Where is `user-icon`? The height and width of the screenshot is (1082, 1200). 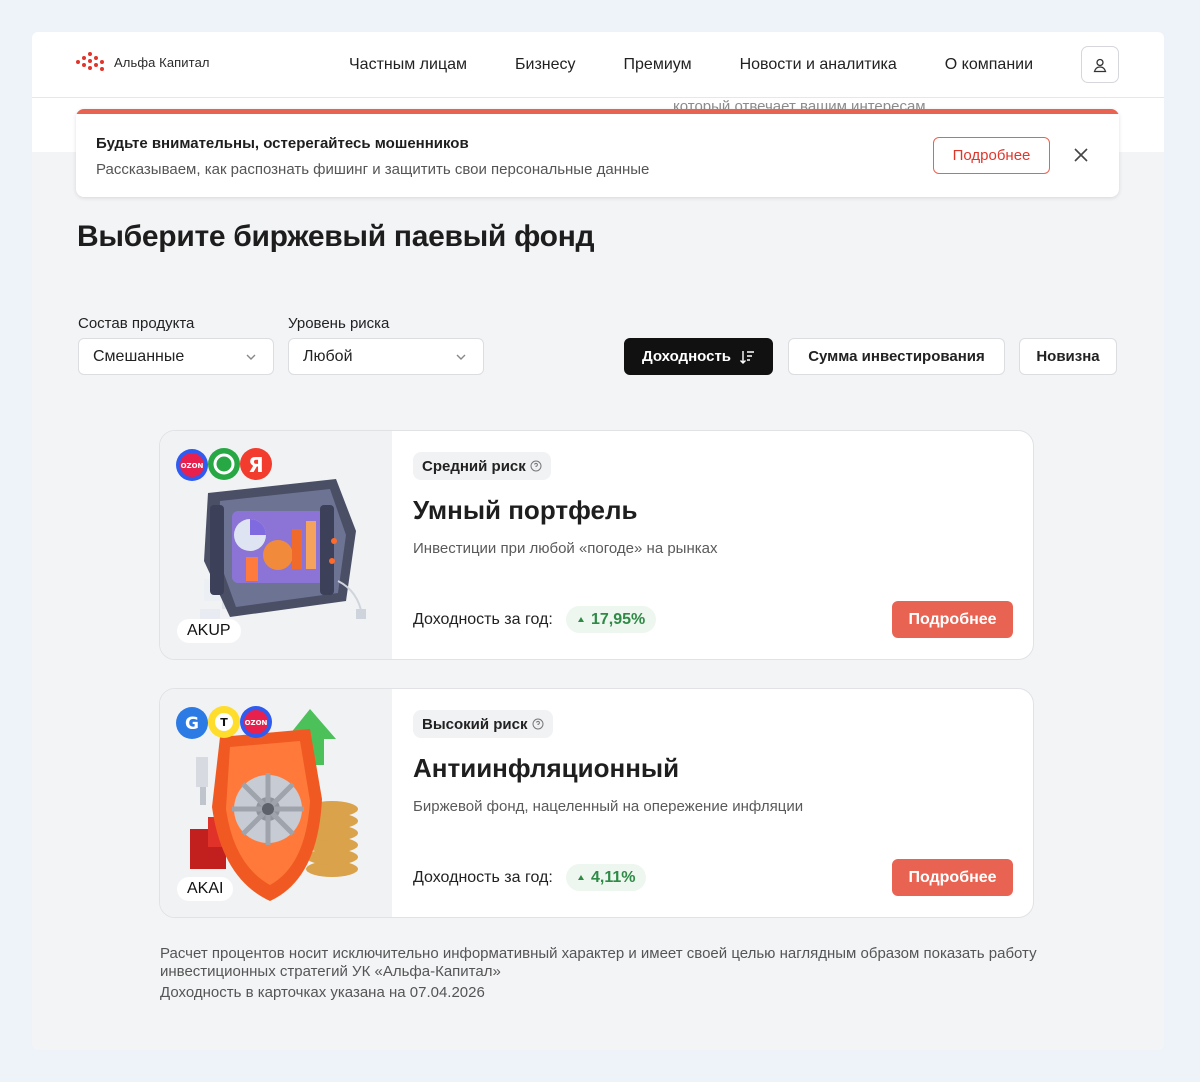
user-icon is located at coordinates (1100, 65).